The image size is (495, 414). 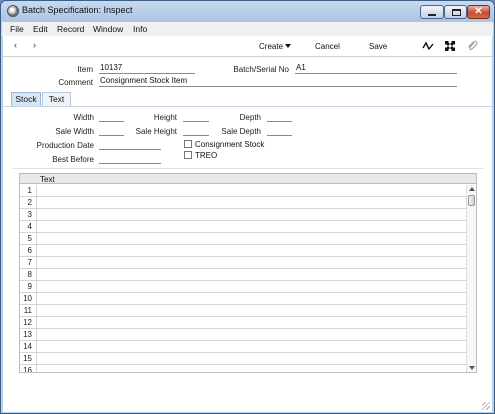 What do you see at coordinates (111, 130) in the screenshot?
I see `sale-width-field` at bounding box center [111, 130].